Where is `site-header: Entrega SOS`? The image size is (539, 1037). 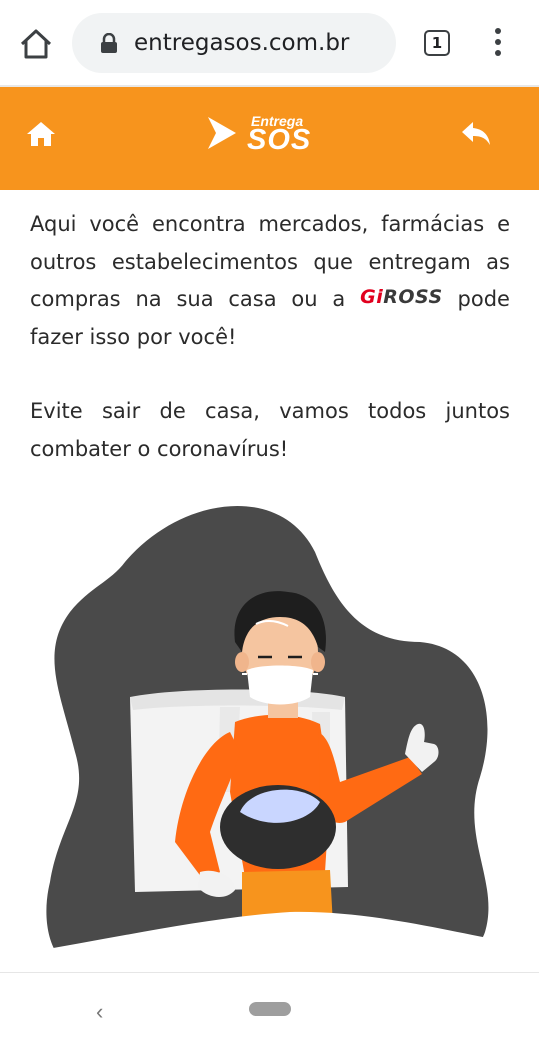 site-header: Entrega SOS is located at coordinates (269, 138).